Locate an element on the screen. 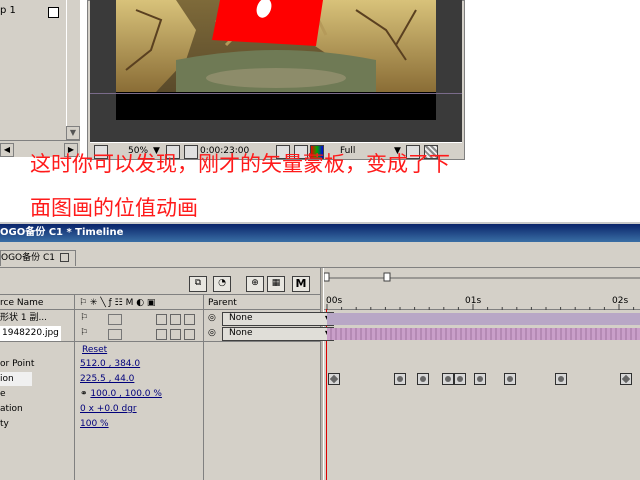 The height and width of the screenshot is (480, 640). anchor-point-value: 512.0 , 384.0 is located at coordinates (110, 364).